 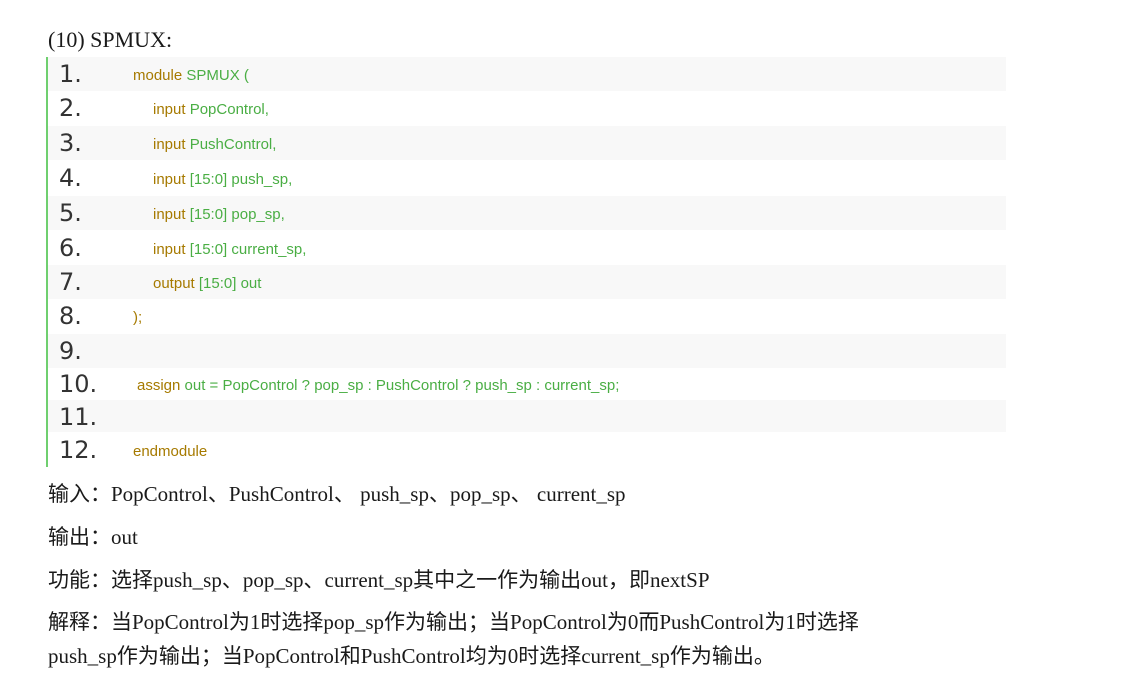 What do you see at coordinates (527, 351) in the screenshot?
I see `code-line: 9.` at bounding box center [527, 351].